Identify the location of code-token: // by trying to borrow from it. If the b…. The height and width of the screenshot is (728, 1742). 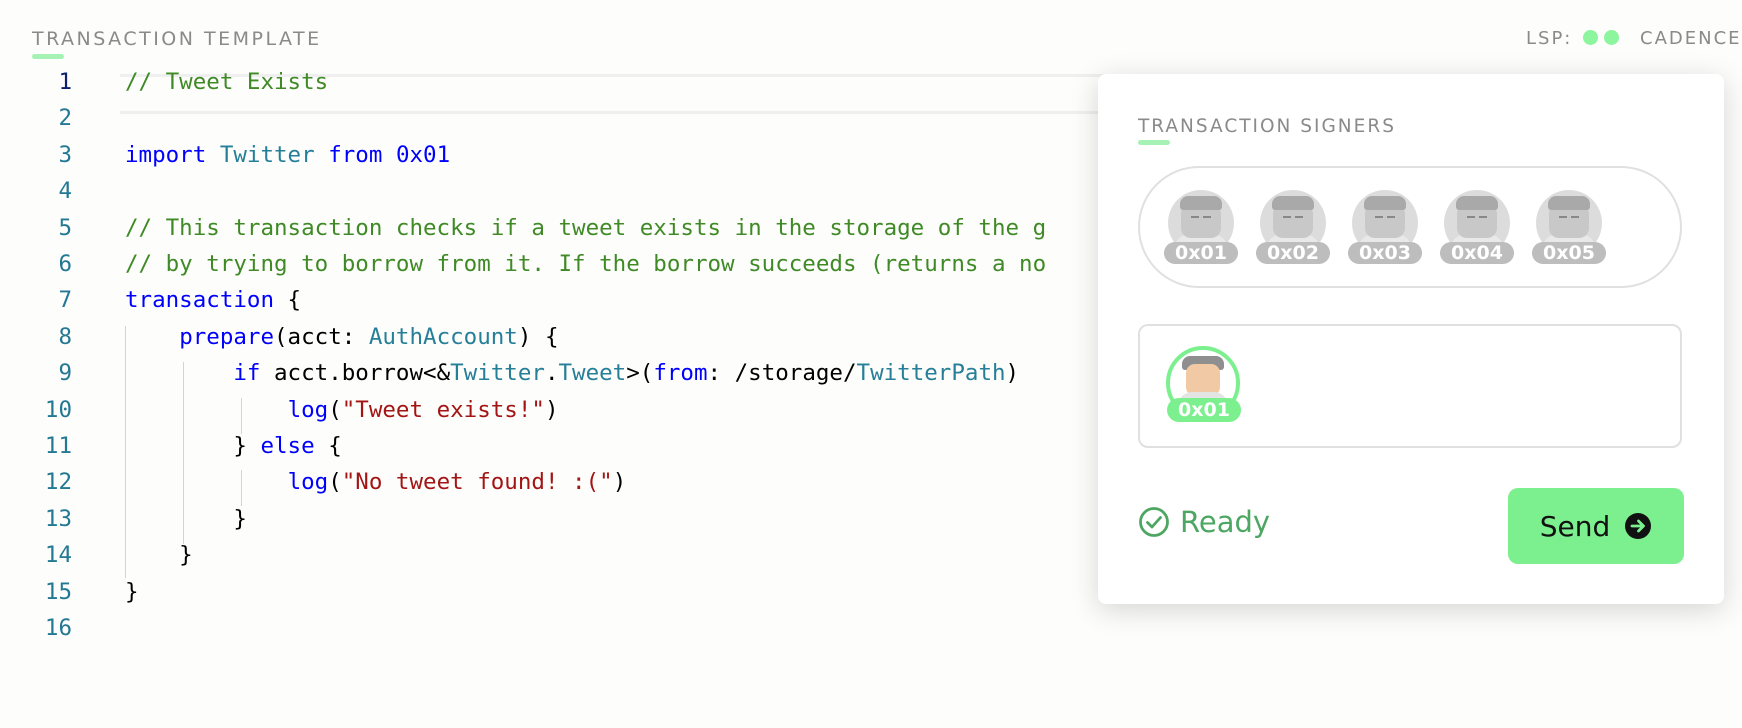
(586, 264).